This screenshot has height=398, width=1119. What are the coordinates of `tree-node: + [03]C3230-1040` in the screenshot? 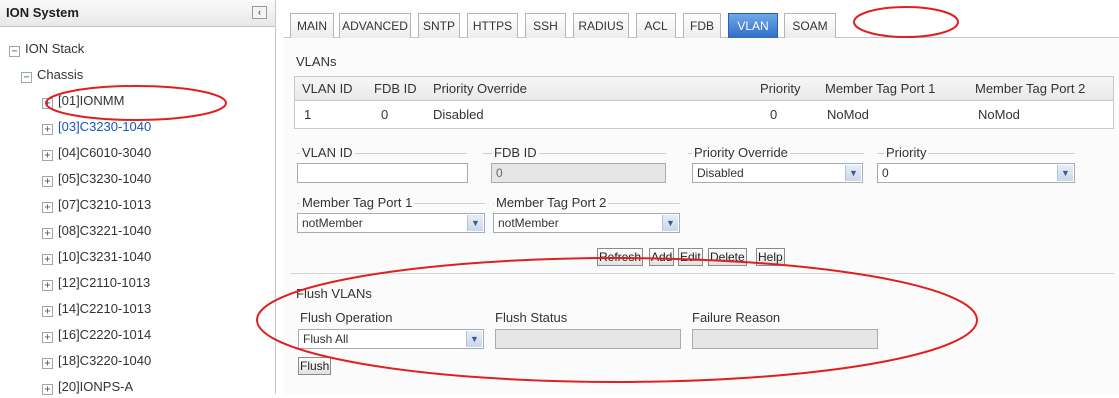 It's located at (96, 127).